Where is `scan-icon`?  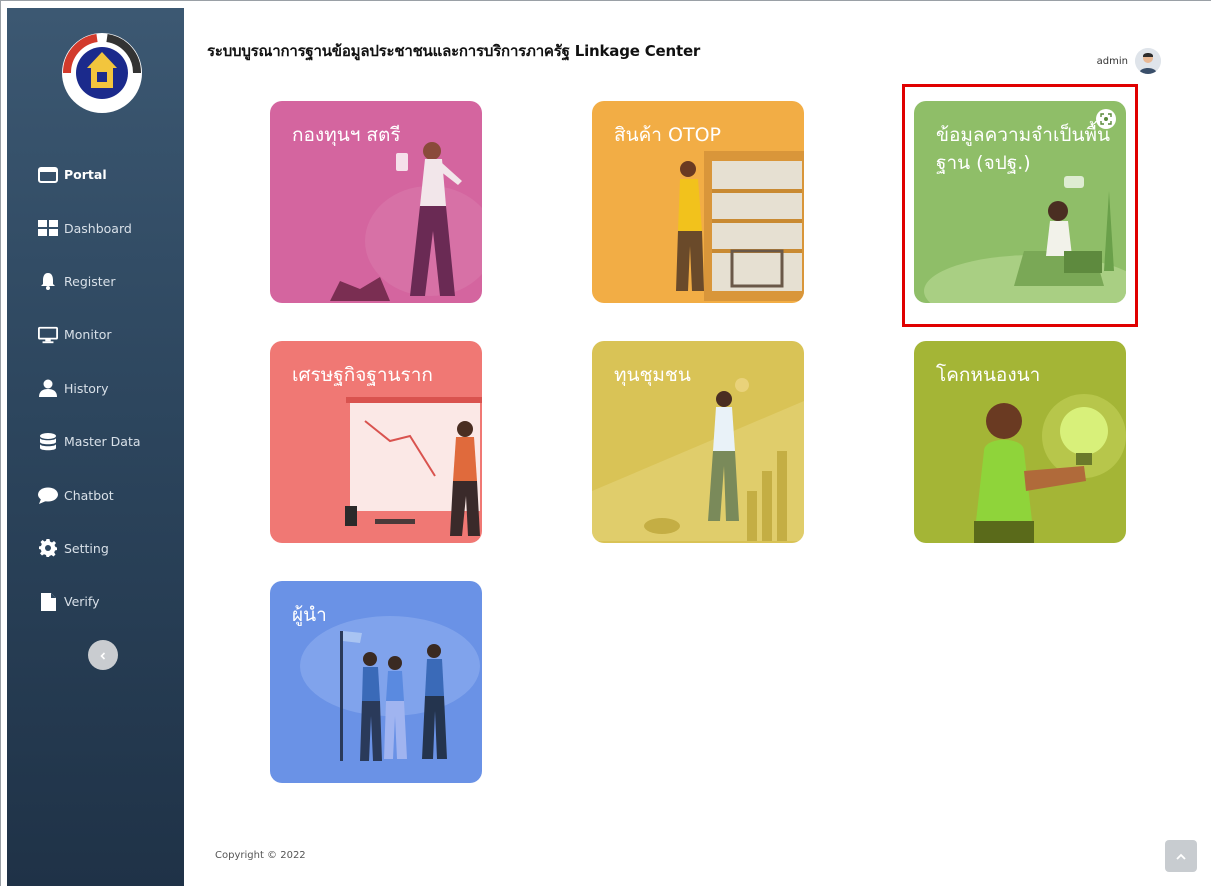
scan-icon is located at coordinates (1106, 119).